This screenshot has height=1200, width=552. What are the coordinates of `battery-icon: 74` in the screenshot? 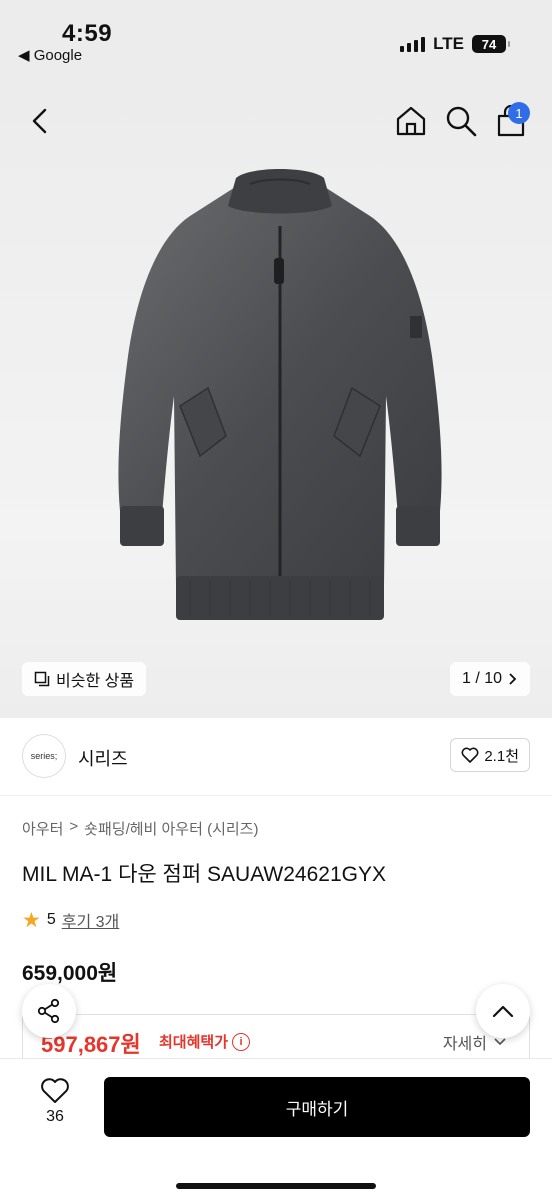 It's located at (491, 44).